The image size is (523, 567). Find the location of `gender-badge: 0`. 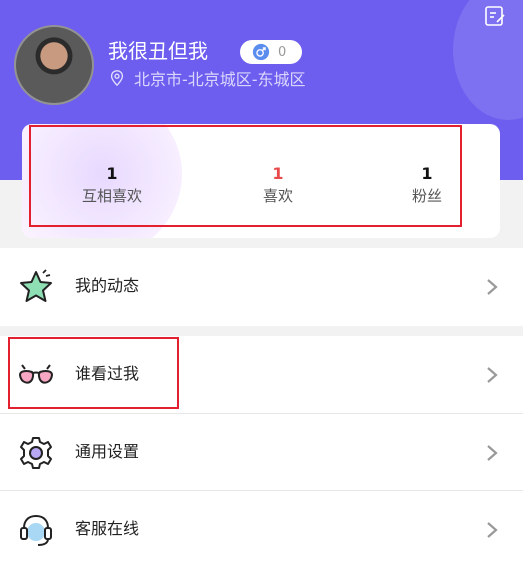

gender-badge: 0 is located at coordinates (271, 52).